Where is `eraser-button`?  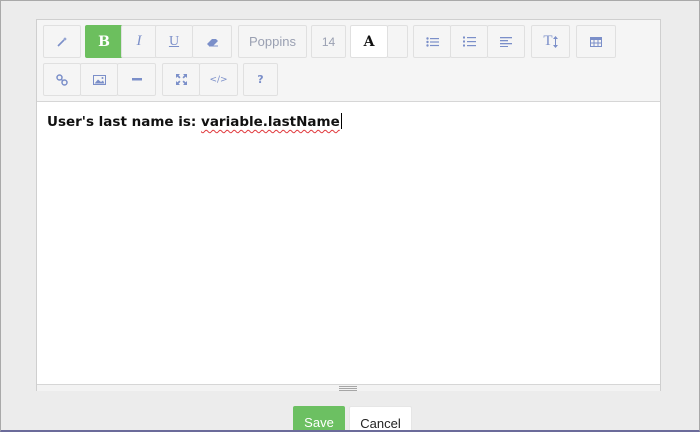
eraser-button is located at coordinates (212, 41).